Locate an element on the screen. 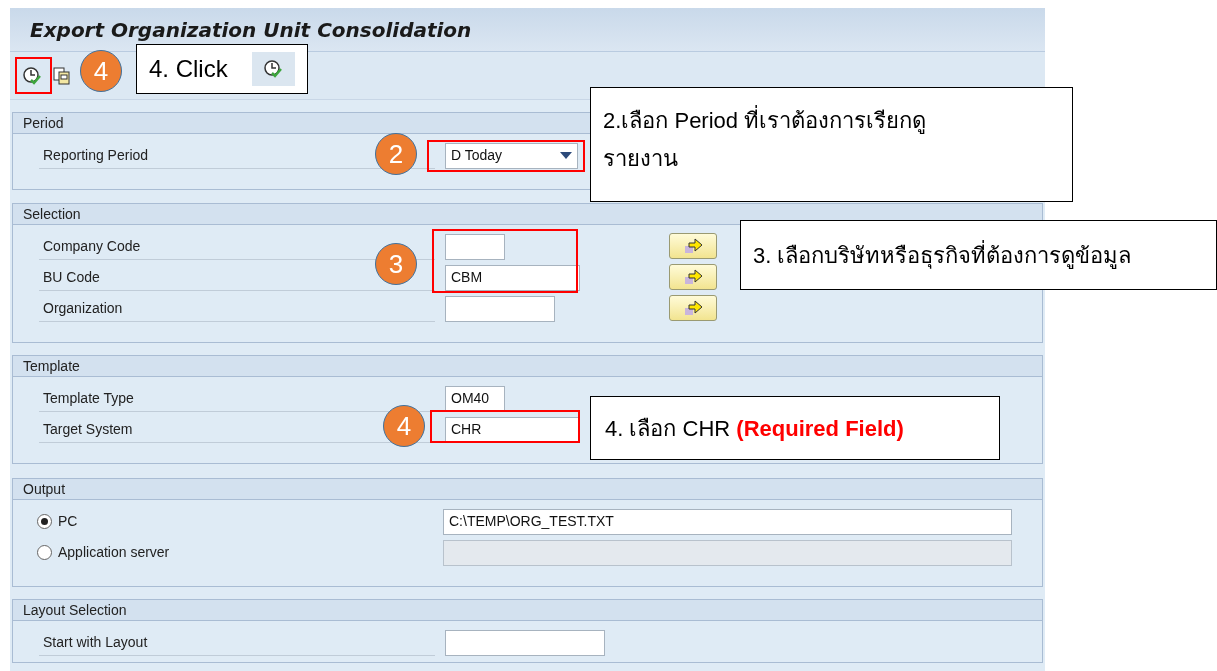 This screenshot has width=1217, height=671. highlight-frame is located at coordinates (33, 75).